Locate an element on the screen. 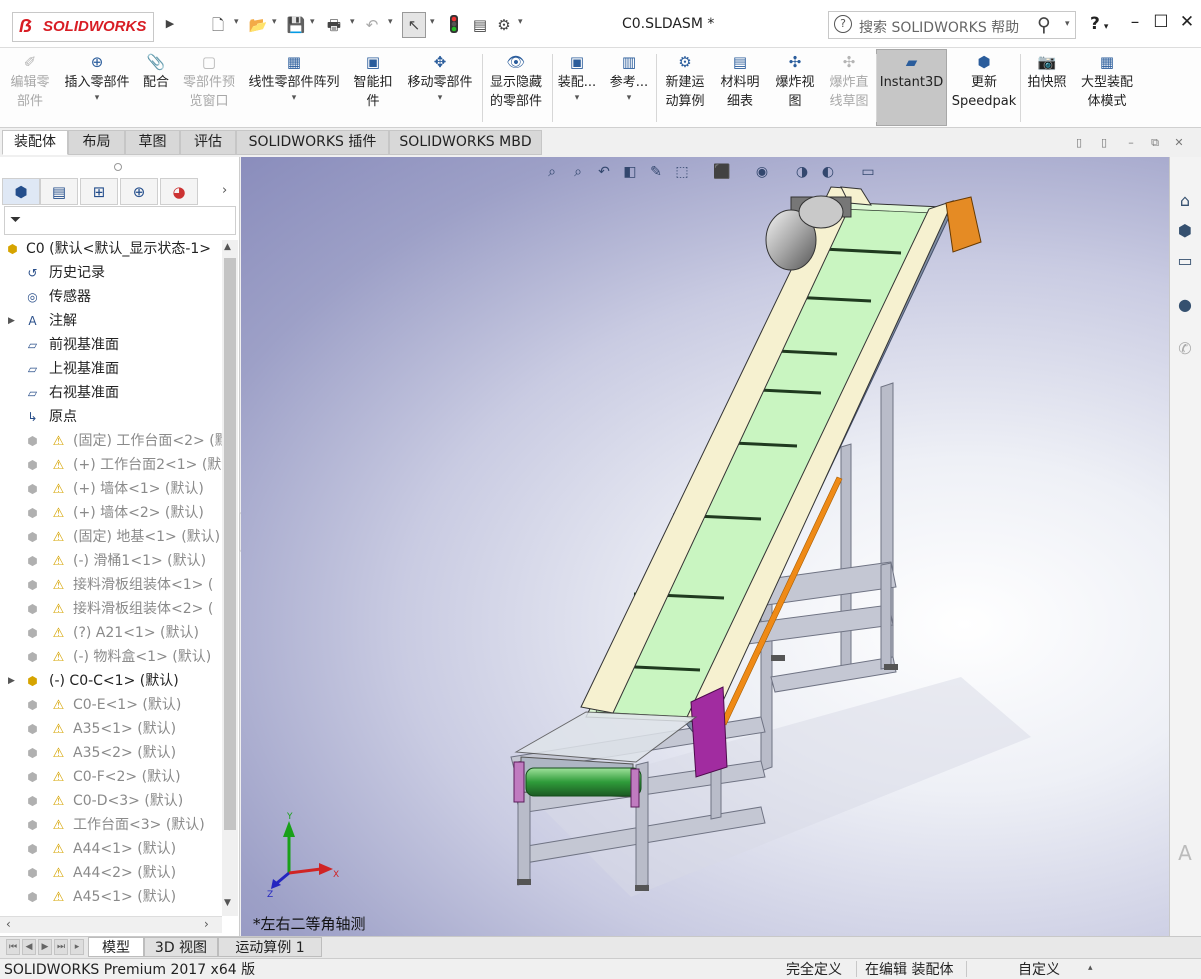 This screenshot has width=1201, height=979. viewport-minimize-icon: – is located at coordinates (1131, 143).